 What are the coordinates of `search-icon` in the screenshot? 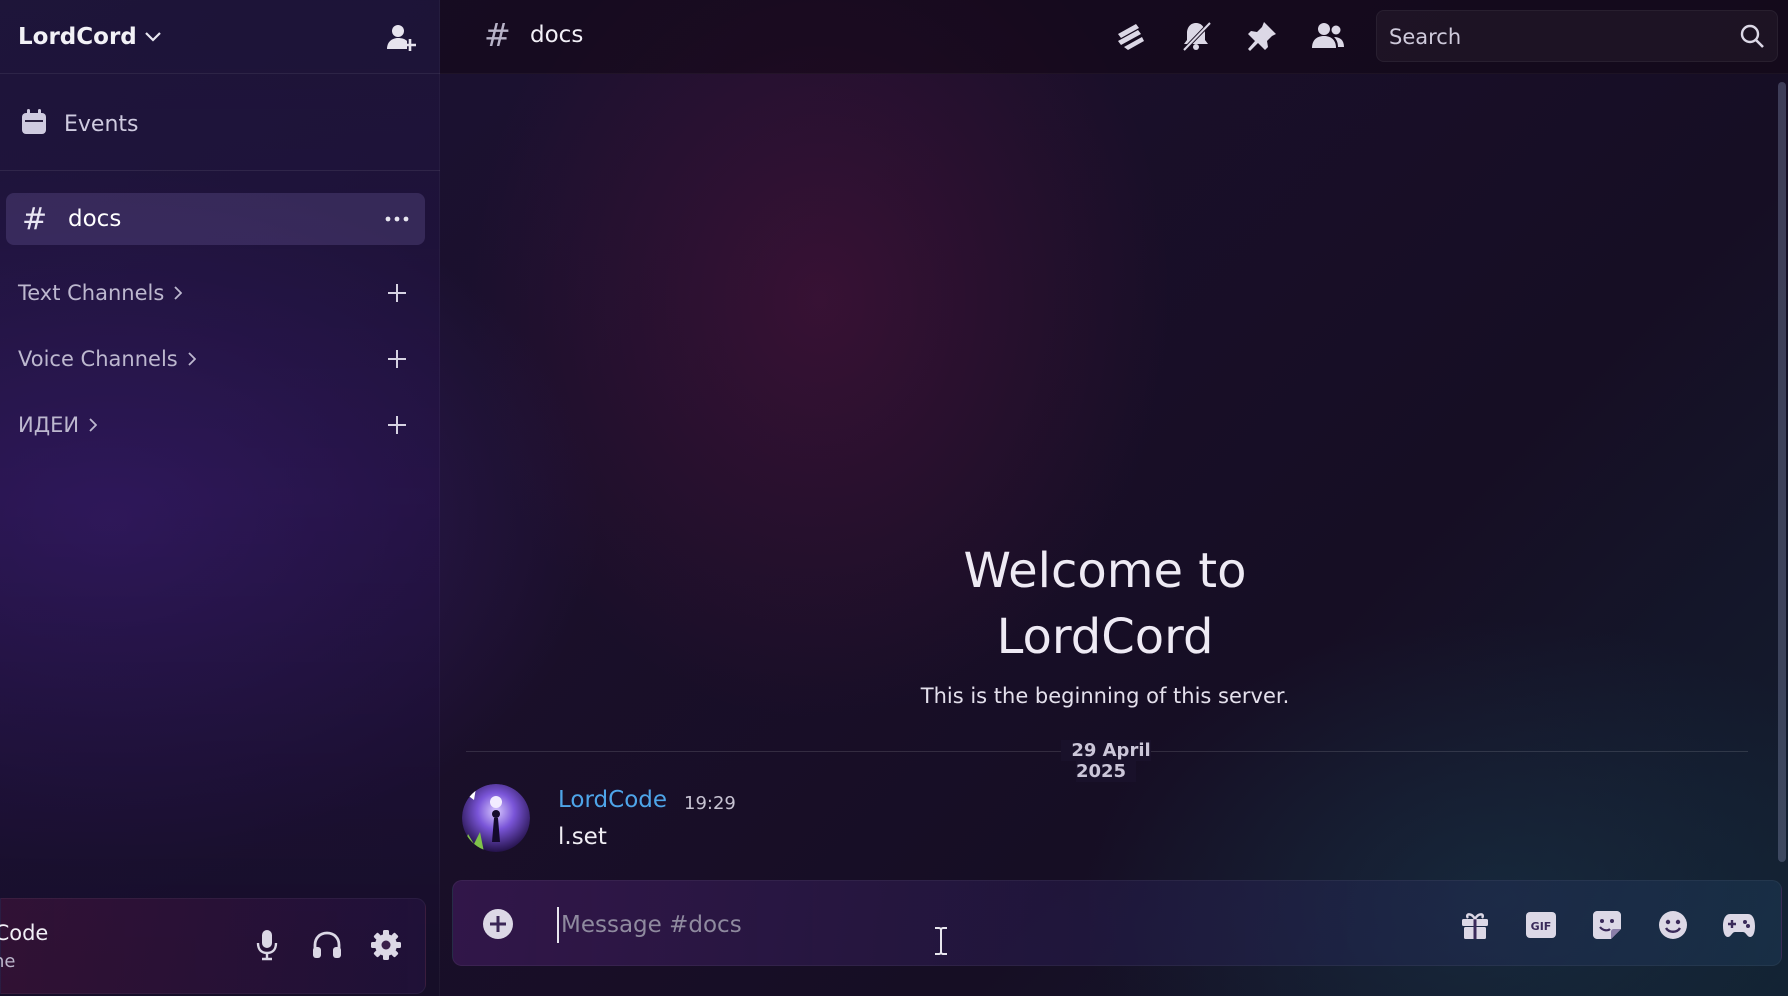 It's located at (1753, 37).